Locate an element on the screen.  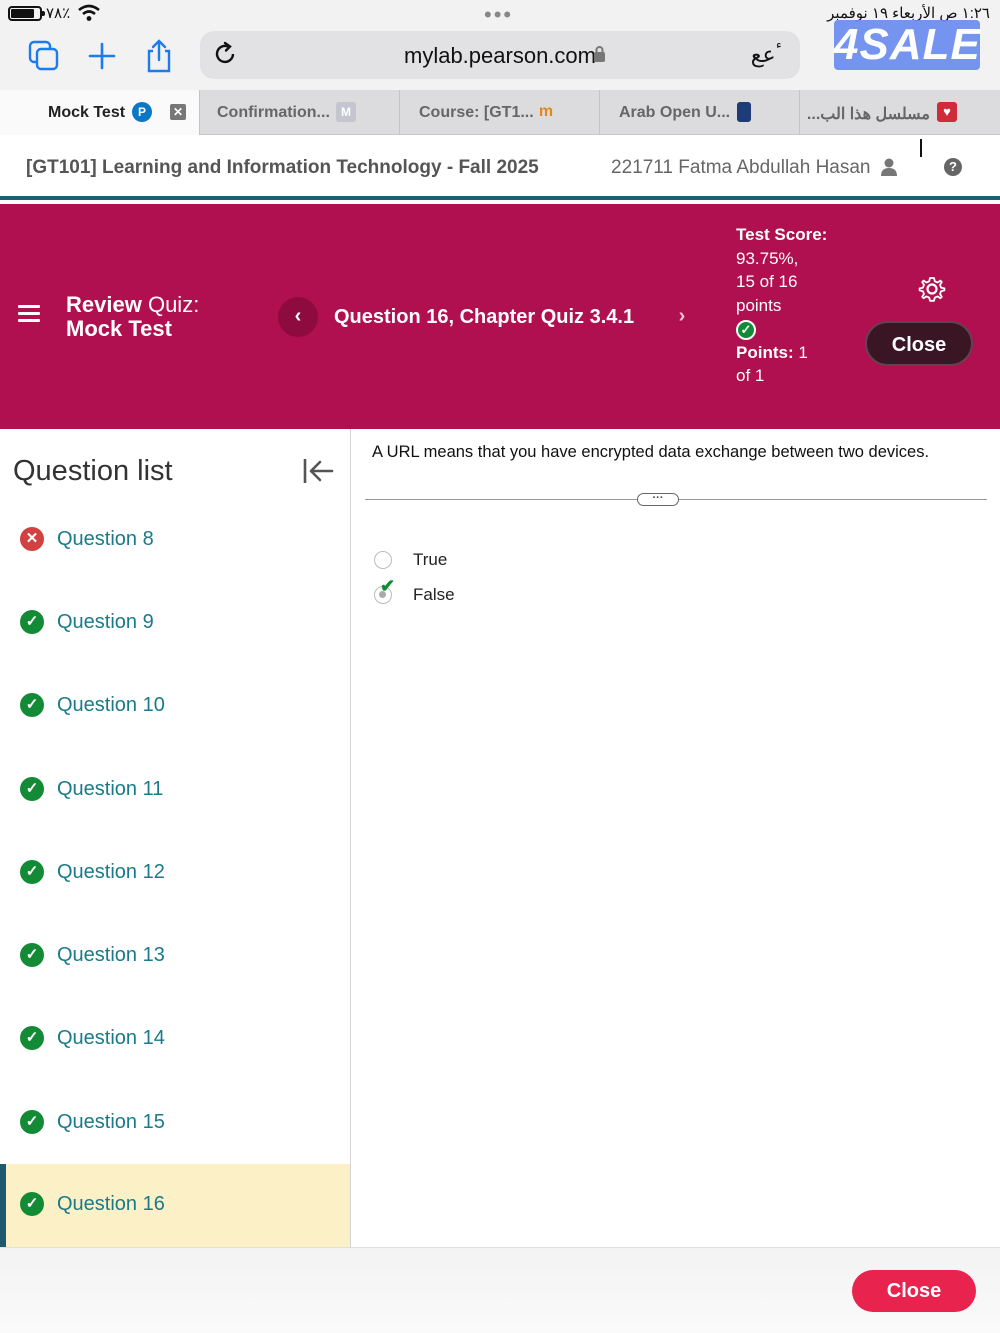
test-name: Mock Test is located at coordinates (119, 328).